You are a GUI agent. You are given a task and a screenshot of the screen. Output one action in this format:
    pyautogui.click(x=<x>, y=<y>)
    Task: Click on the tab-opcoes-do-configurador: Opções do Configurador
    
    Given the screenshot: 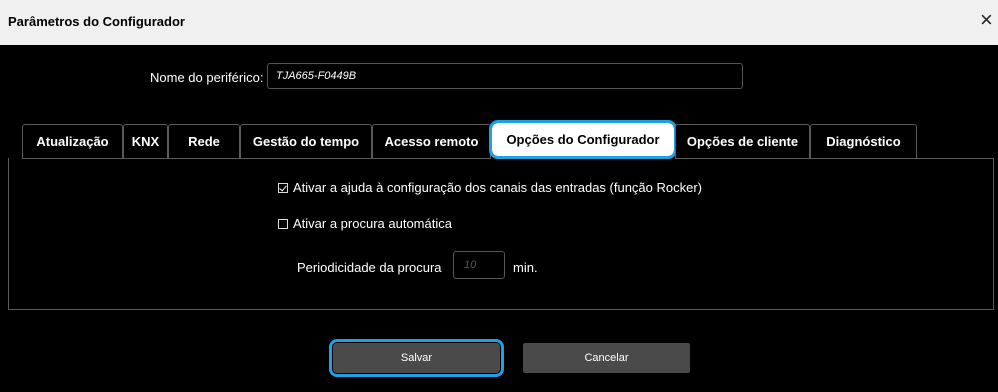 What is the action you would take?
    pyautogui.click(x=583, y=139)
    